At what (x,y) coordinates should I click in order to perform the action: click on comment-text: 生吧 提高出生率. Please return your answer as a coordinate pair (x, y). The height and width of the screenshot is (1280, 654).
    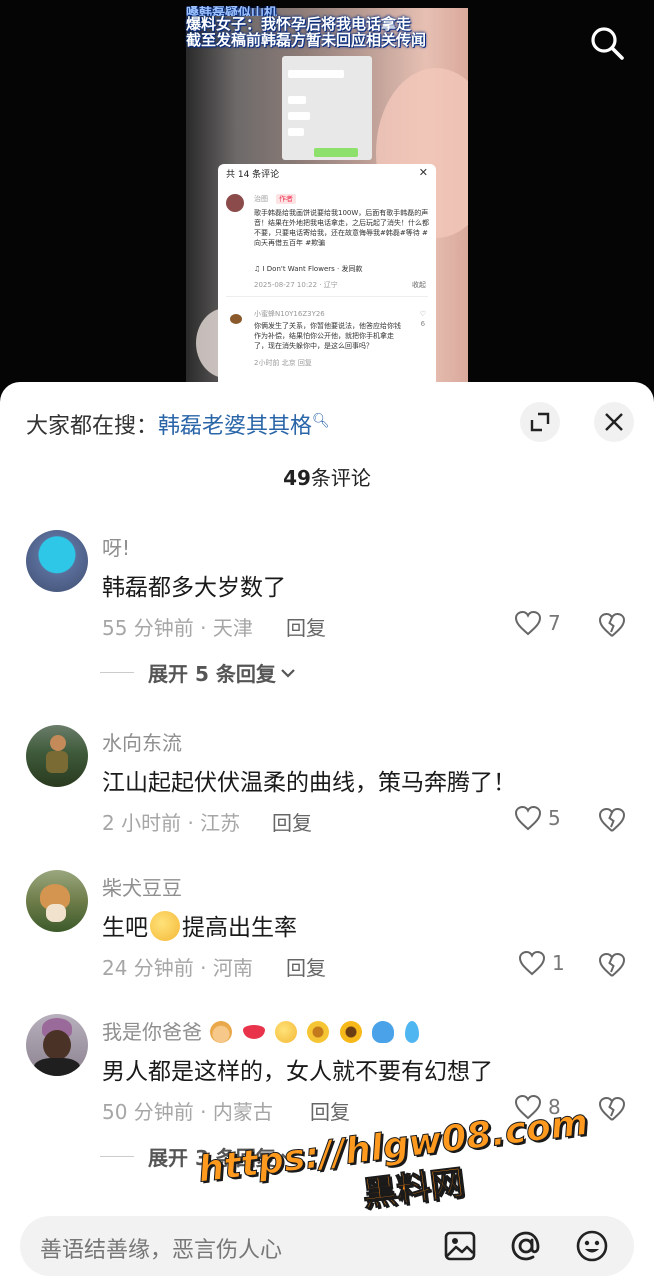
    Looking at the image, I should click on (199, 925).